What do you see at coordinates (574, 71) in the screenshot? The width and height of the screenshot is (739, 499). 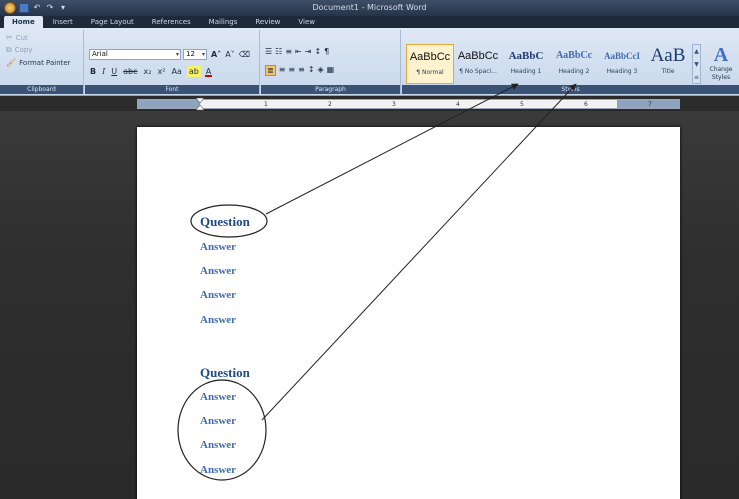 I see `style-heading-2-name: Heading 2` at bounding box center [574, 71].